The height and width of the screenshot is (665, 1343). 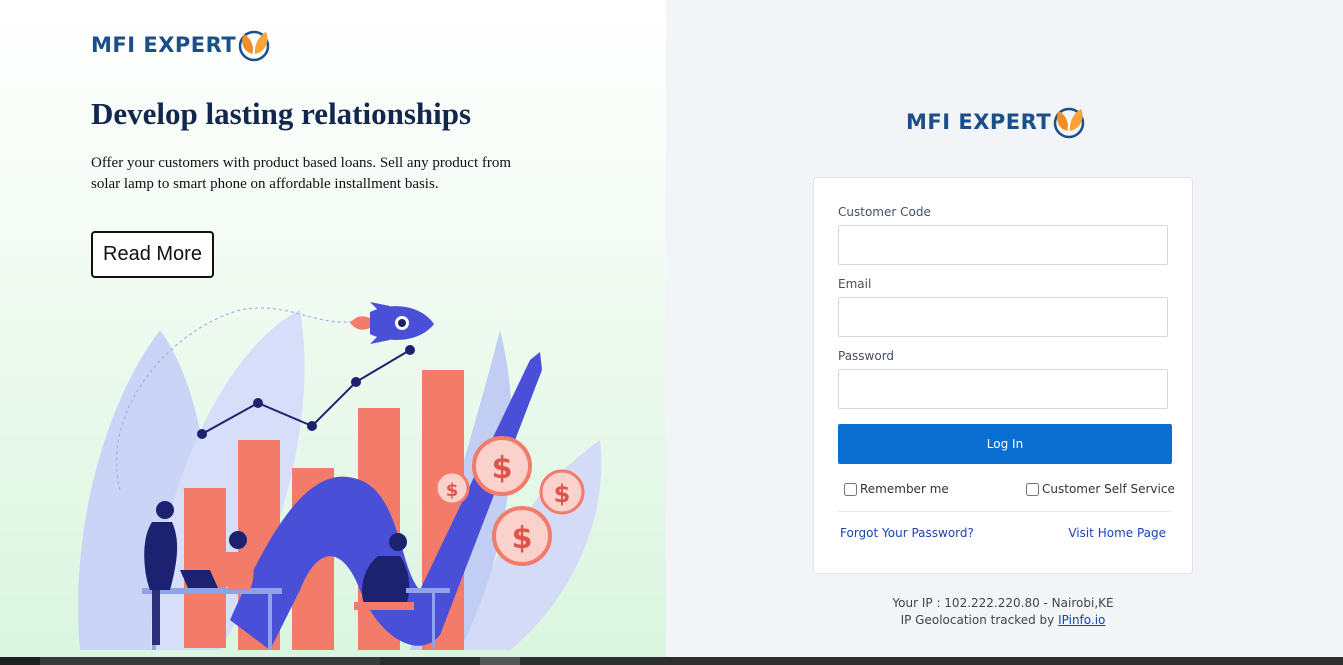 I want to click on password-input, so click(x=1003, y=389).